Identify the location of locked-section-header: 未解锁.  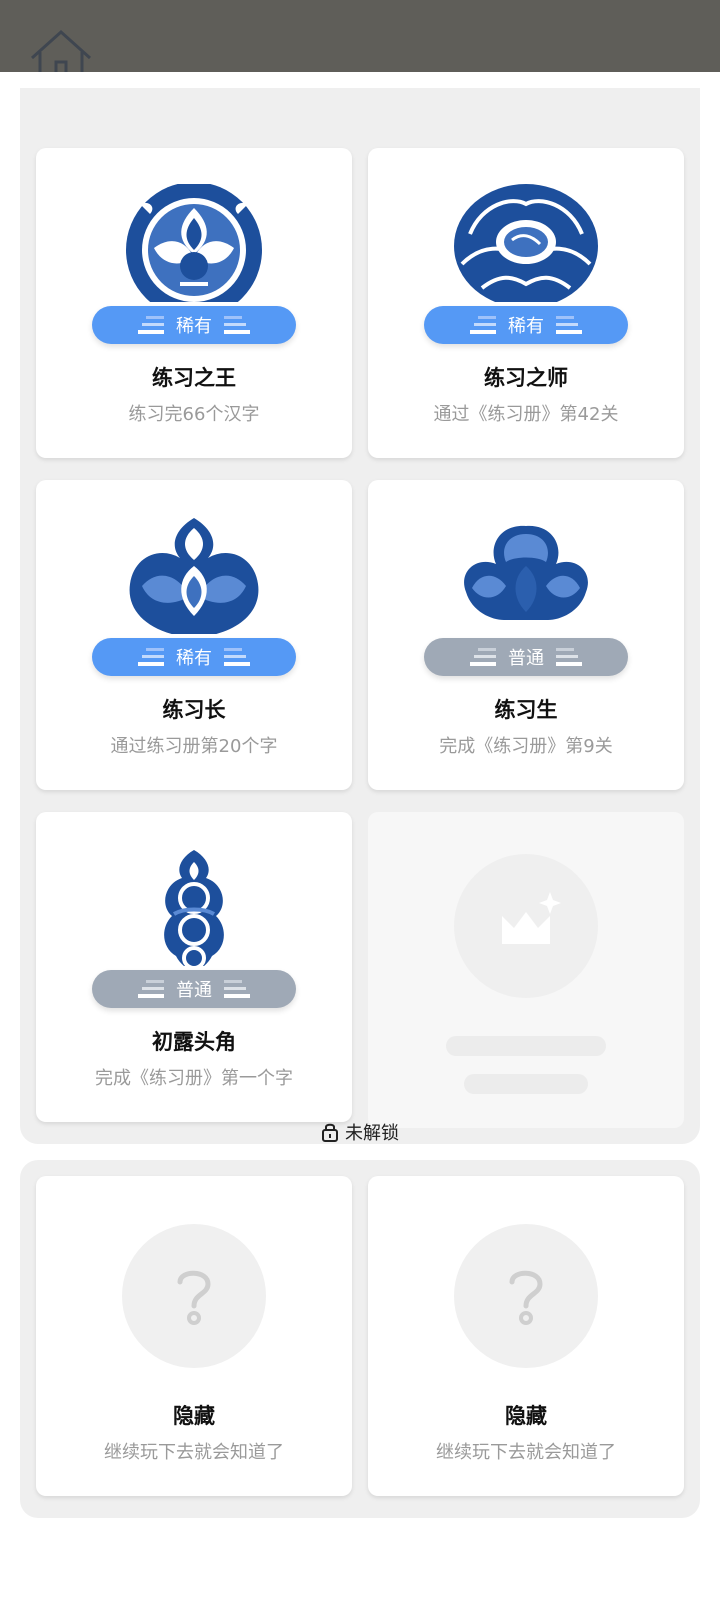
(360, 1132).